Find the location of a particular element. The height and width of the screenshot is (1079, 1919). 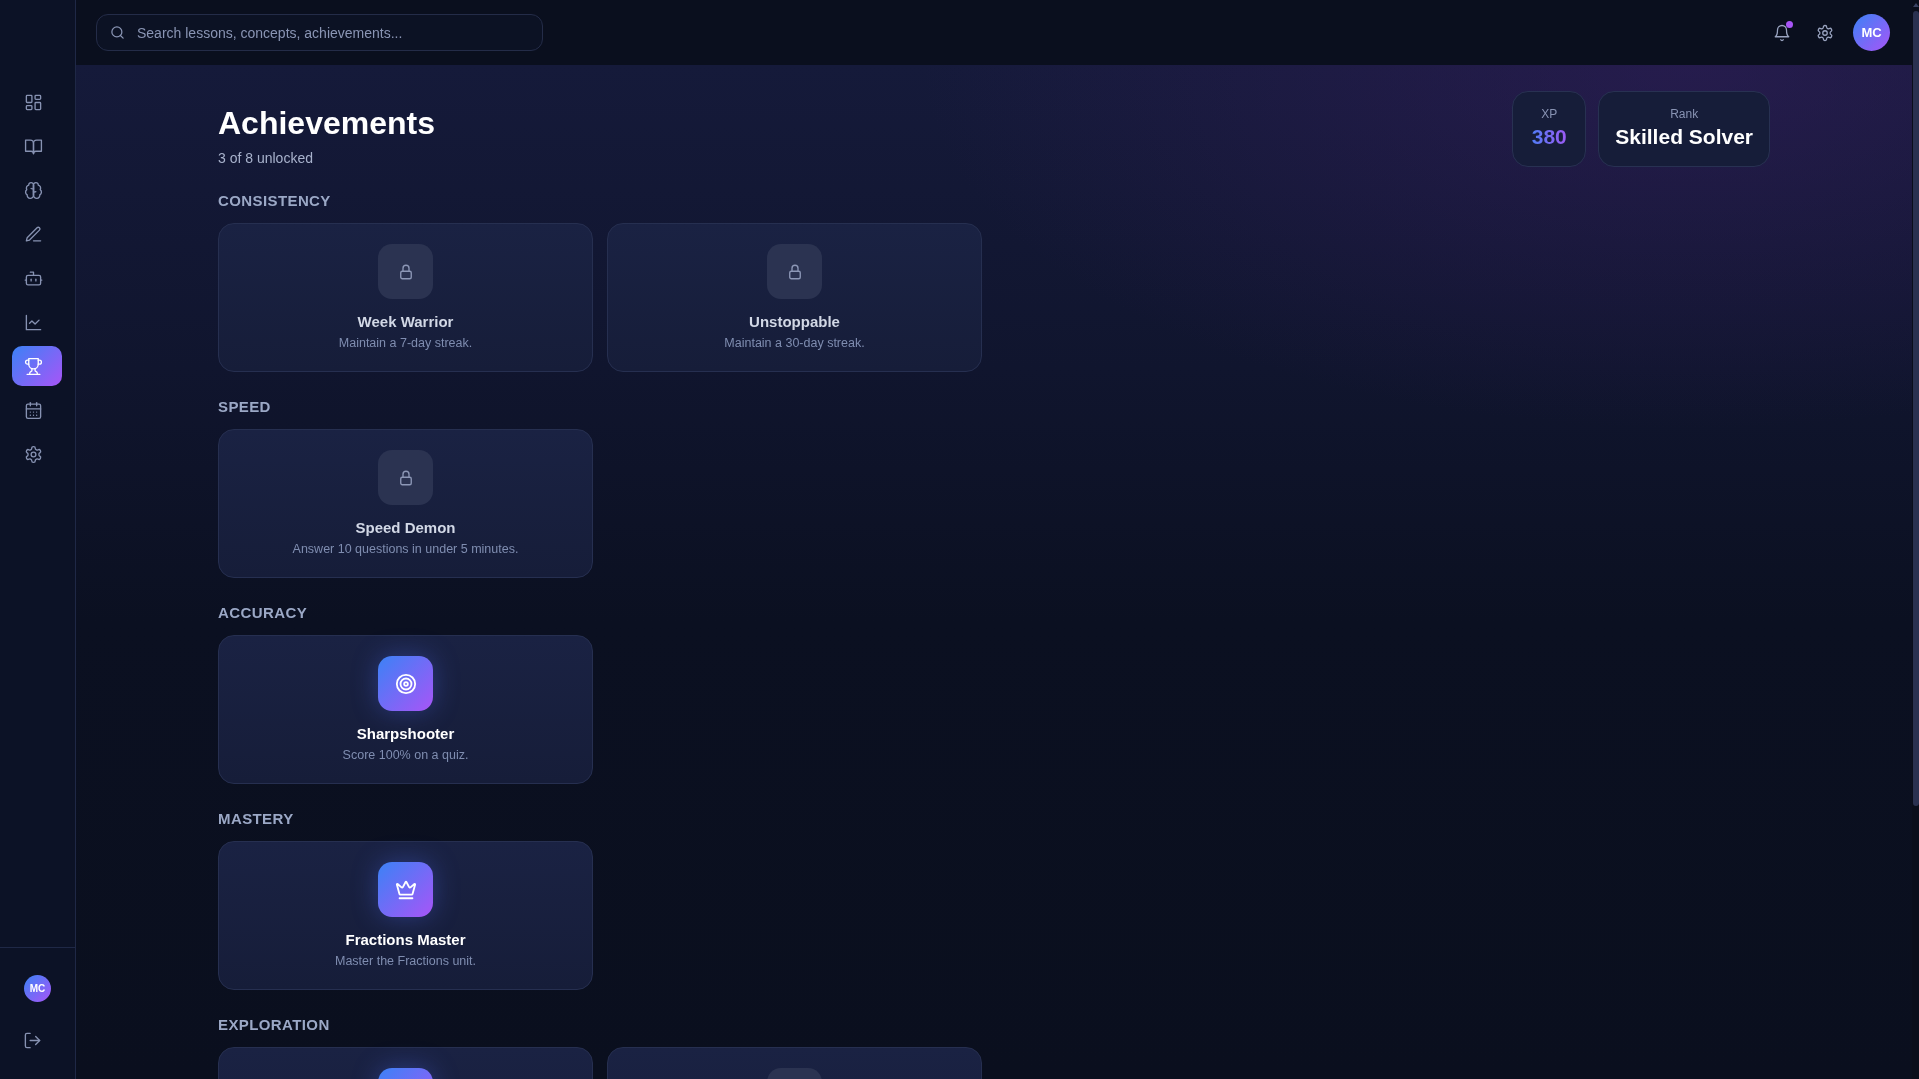

section-heading: CONSISTENCY is located at coordinates (274, 200).